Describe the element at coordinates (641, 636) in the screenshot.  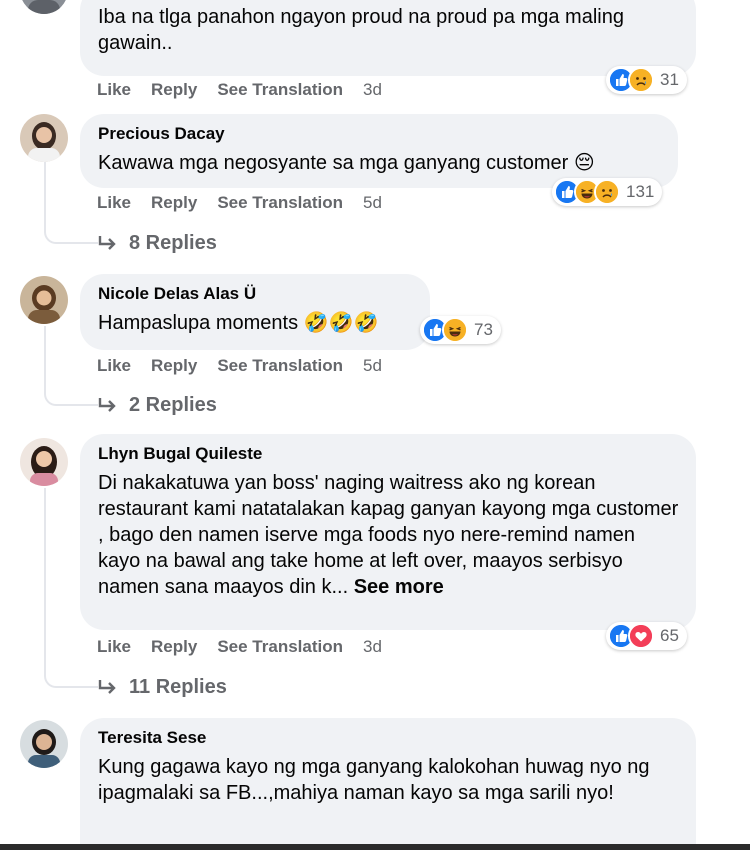
I see `love-reaction-icon` at that location.